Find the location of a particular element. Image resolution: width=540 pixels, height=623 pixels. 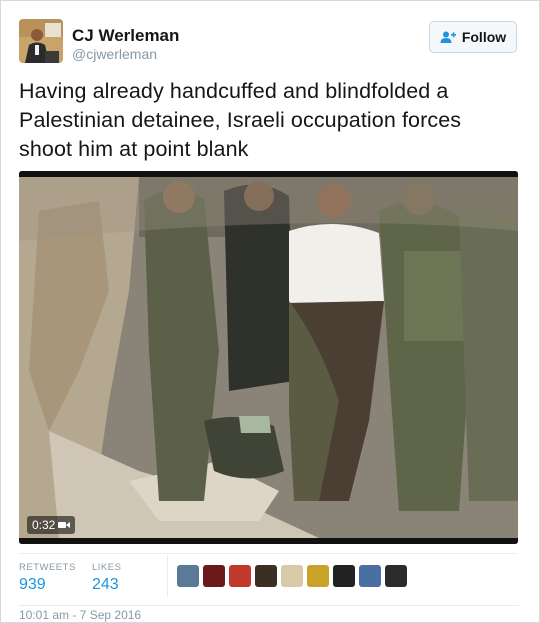

author-photo is located at coordinates (41, 41).